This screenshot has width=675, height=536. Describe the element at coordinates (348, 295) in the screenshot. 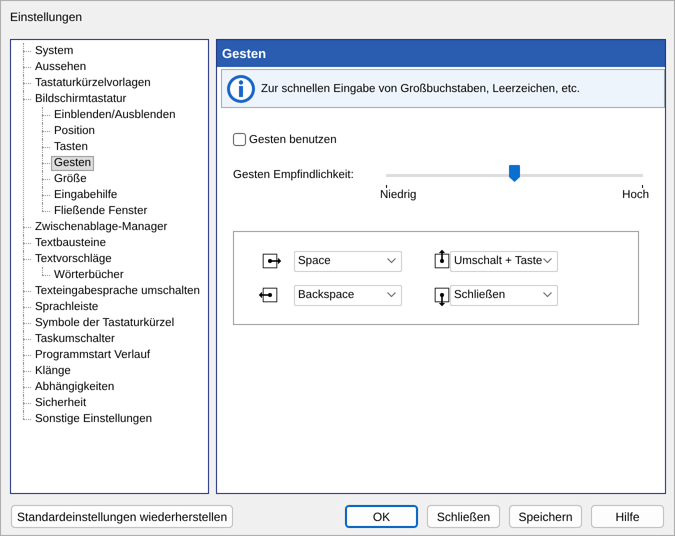

I see `gesture-dropdown: Backspace` at that location.